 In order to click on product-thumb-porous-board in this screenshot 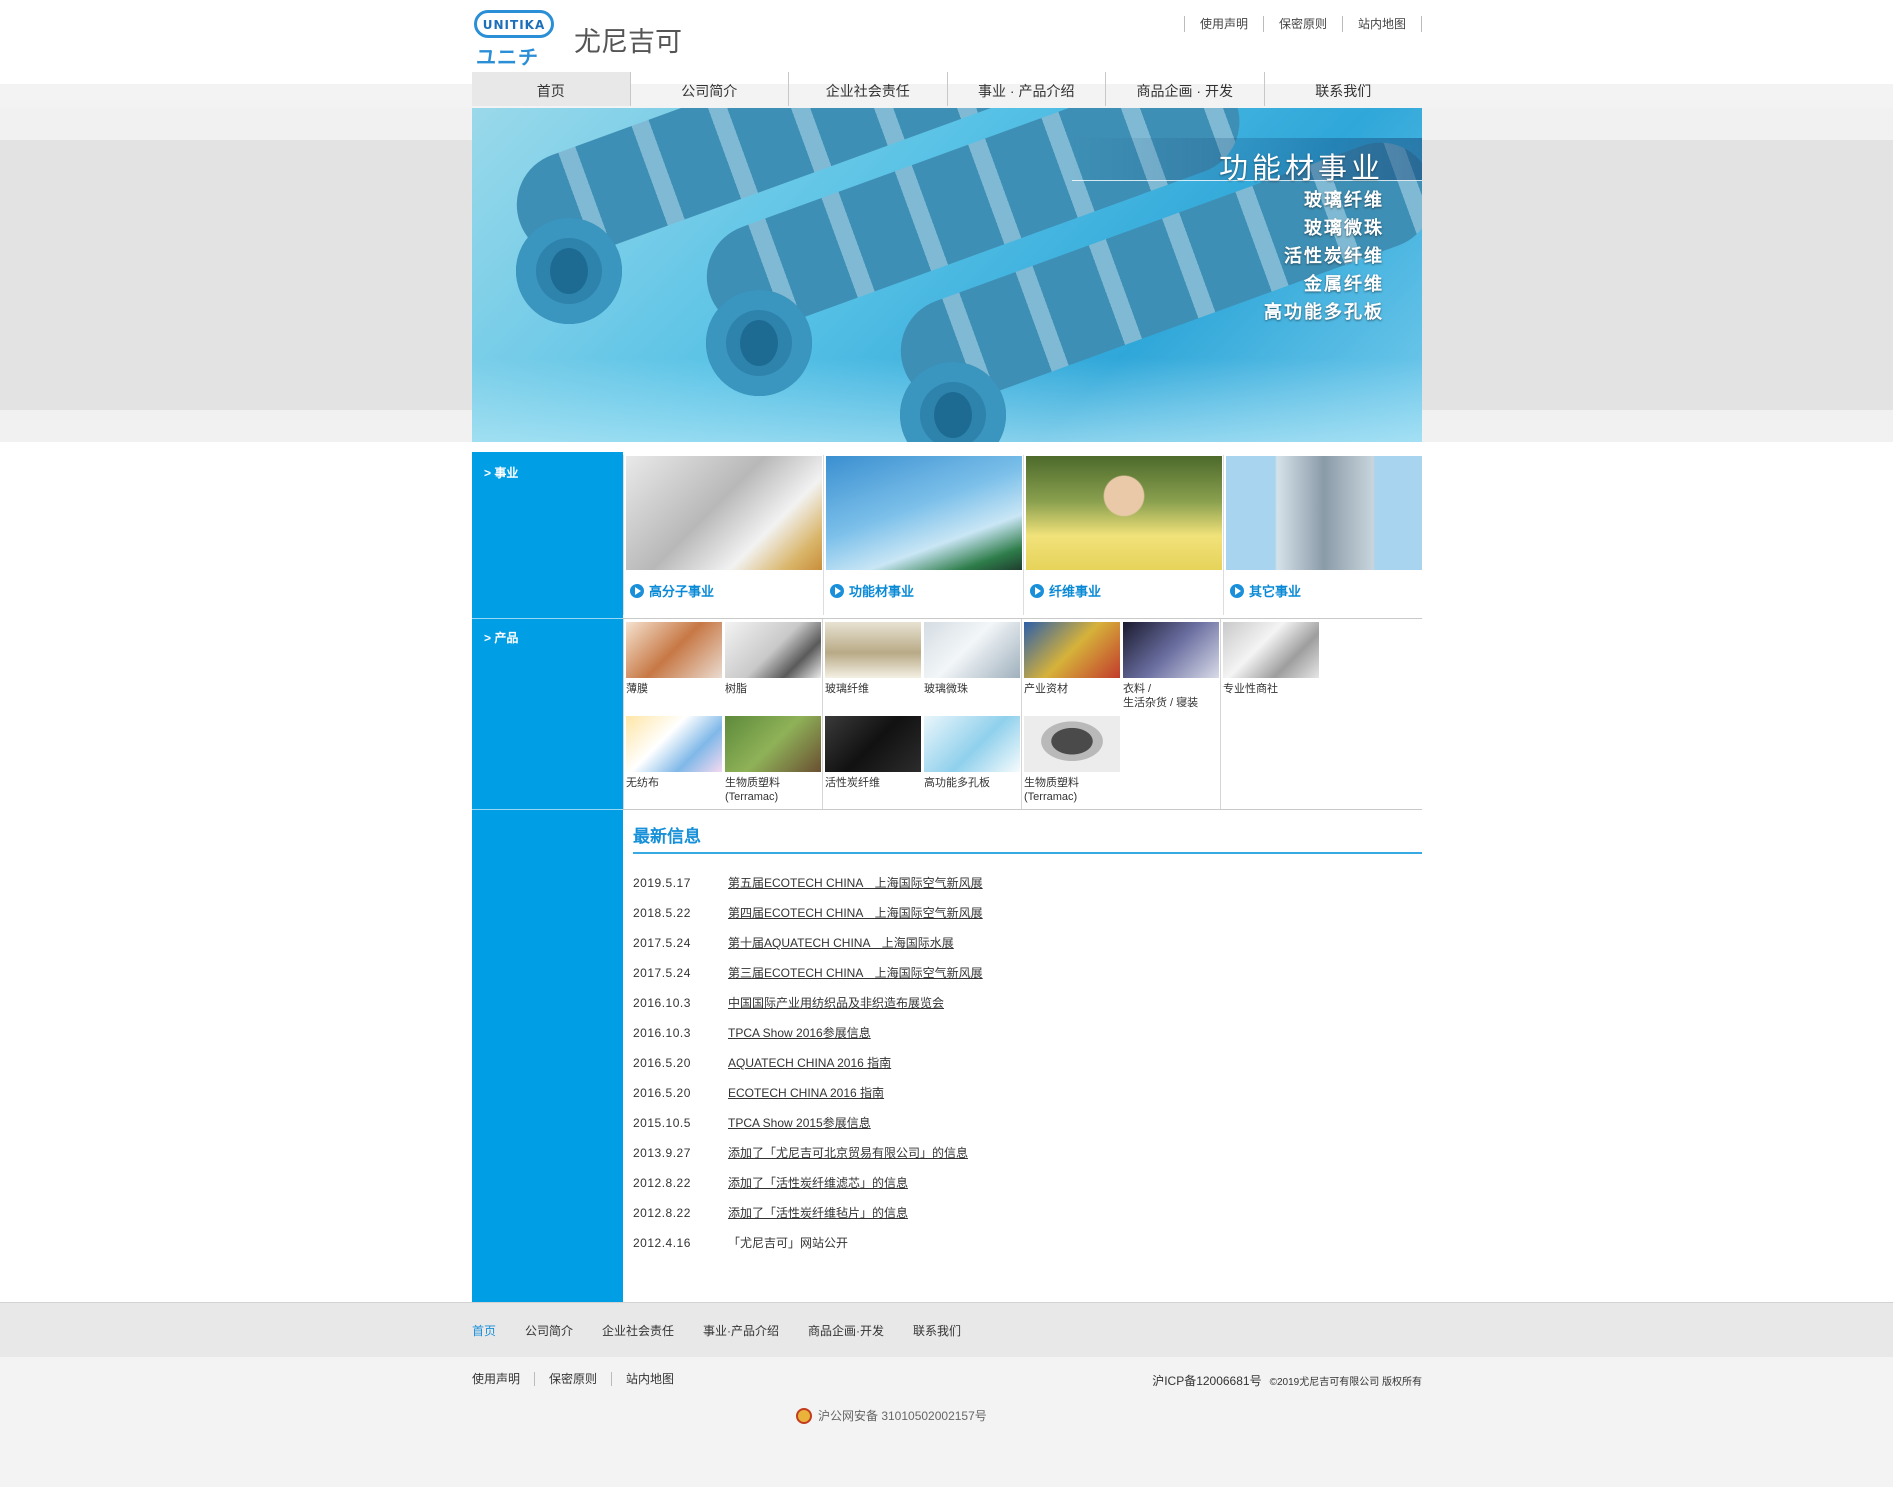, I will do `click(972, 744)`.